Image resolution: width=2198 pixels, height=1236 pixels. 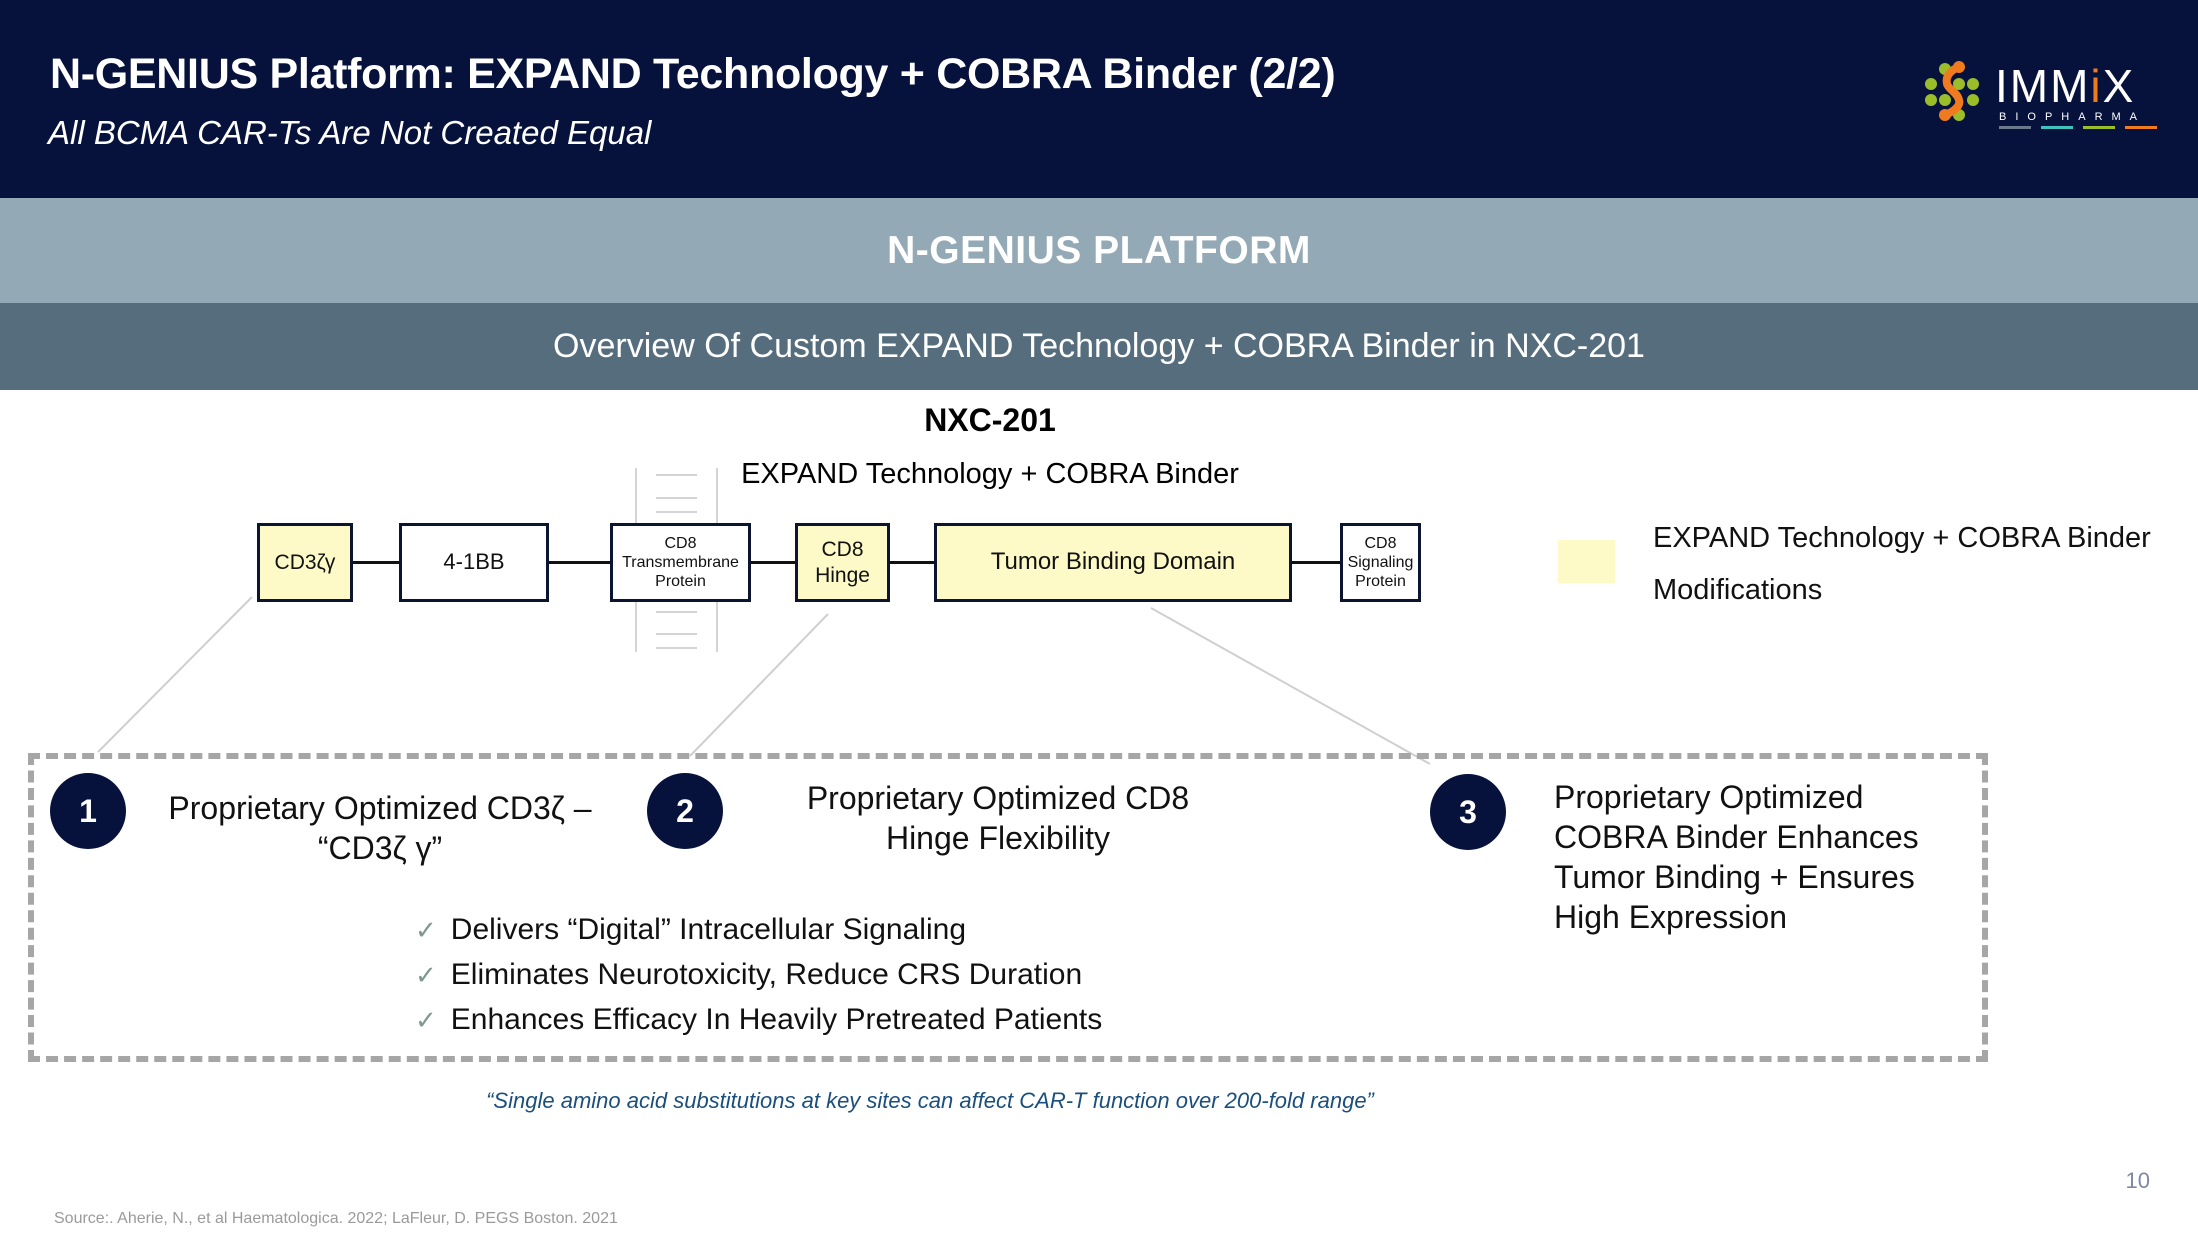 I want to click on component-tumor-binding-domain: Tumor Binding Domain, so click(x=1113, y=562).